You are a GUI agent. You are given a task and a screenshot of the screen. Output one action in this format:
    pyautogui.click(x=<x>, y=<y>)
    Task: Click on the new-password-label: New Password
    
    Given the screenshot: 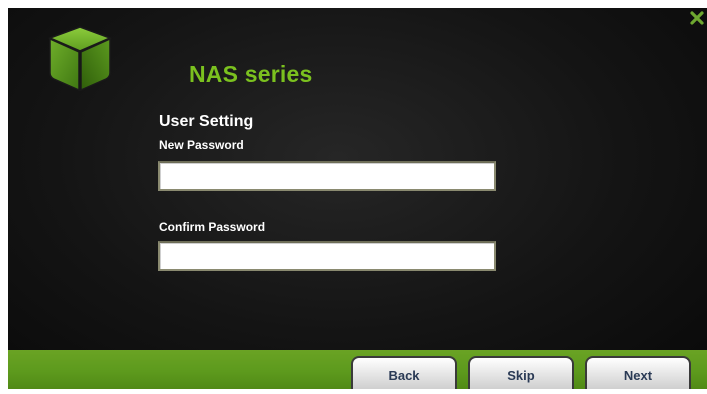 What is the action you would take?
    pyautogui.click(x=201, y=145)
    